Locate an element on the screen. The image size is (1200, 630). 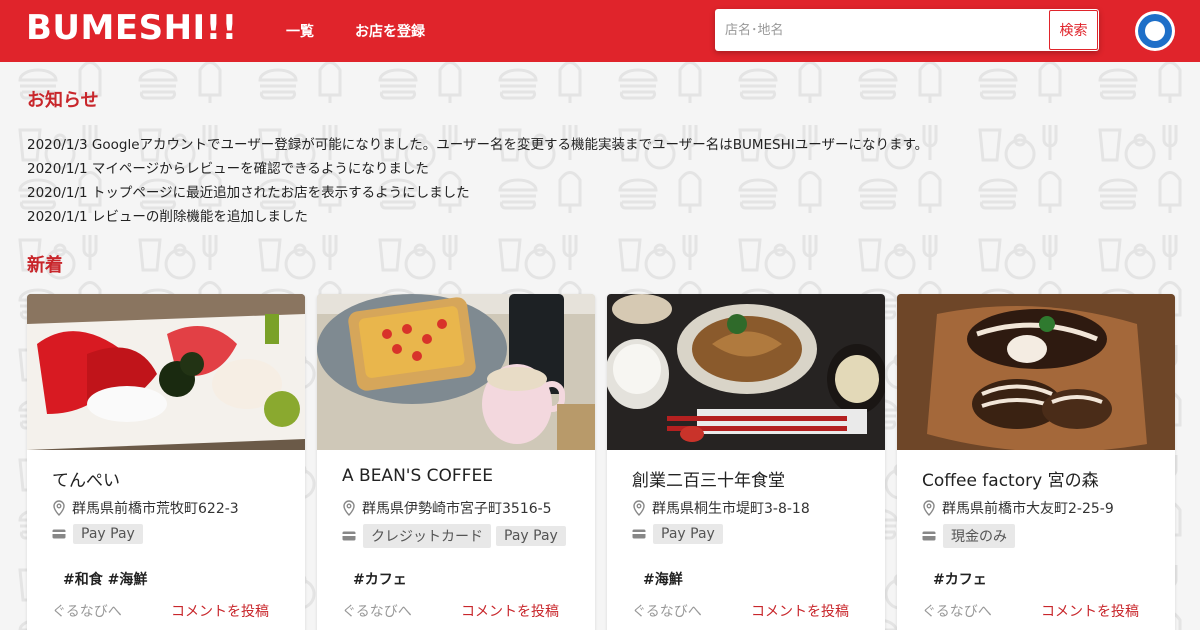
search-input is located at coordinates (881, 30).